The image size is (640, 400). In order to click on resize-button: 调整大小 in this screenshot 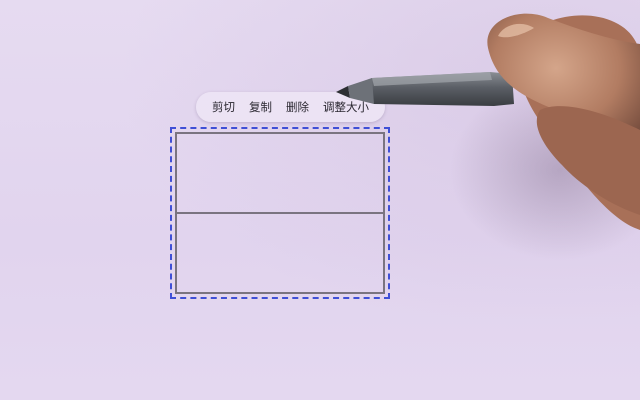, I will do `click(346, 107)`.